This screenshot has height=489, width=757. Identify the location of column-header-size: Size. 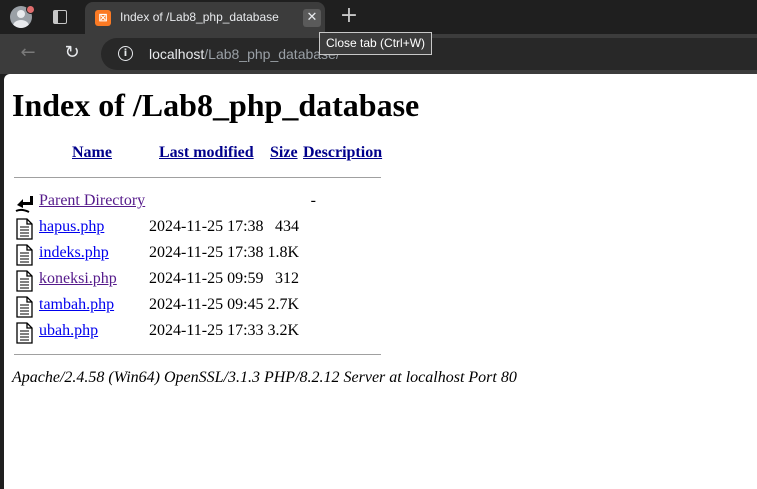
(284, 153).